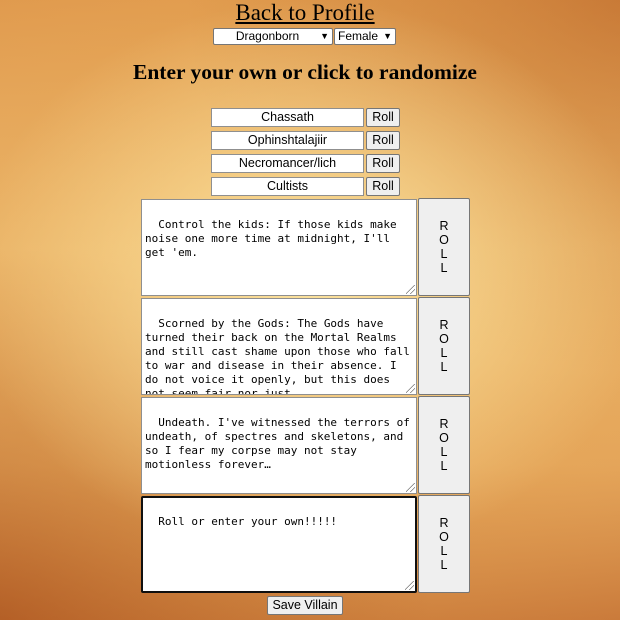 The image size is (620, 620). Describe the element at coordinates (287, 186) in the screenshot. I see `minions-field: Cultists` at that location.